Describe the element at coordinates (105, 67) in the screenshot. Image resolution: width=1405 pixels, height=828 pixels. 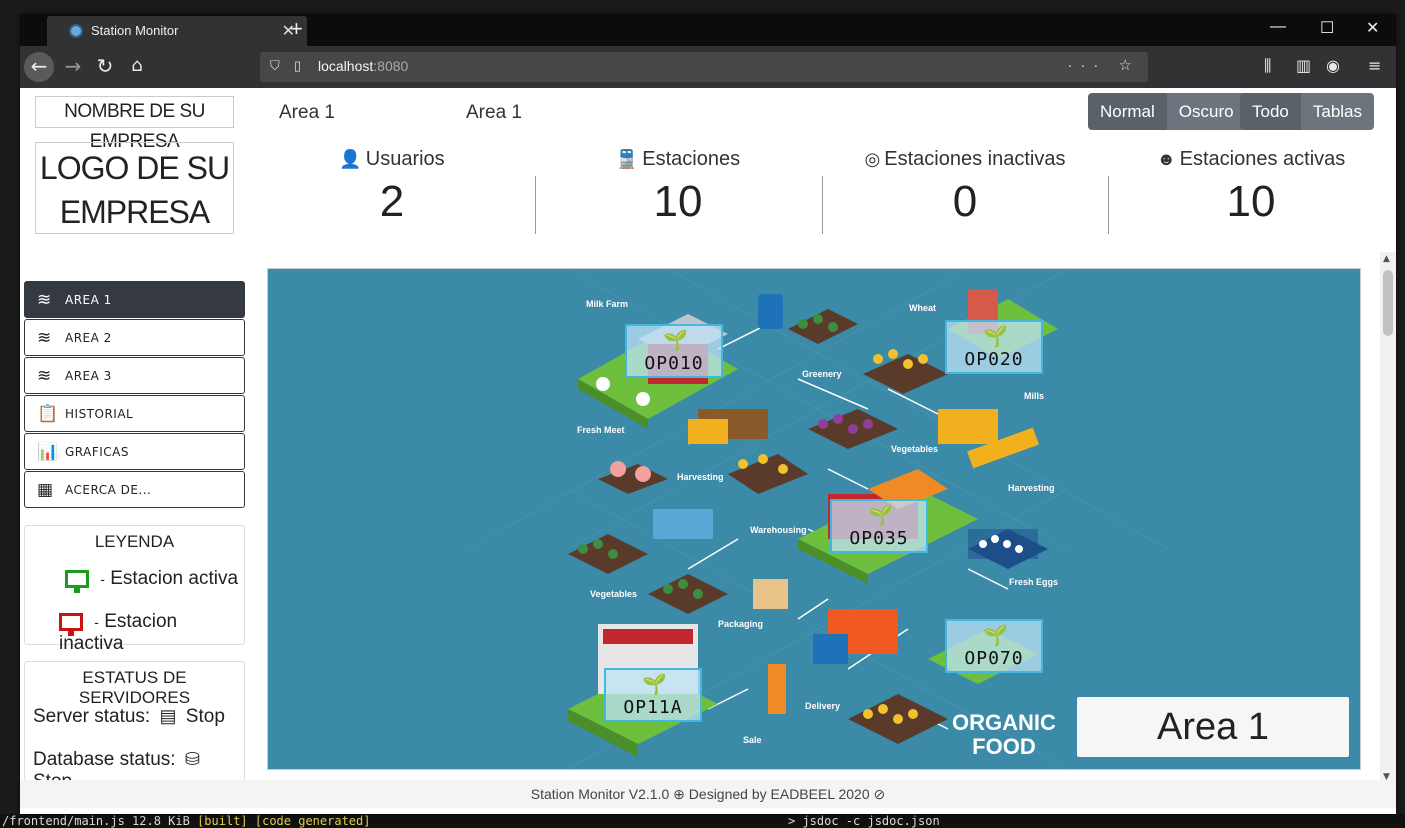
I see `reload-button: ↻` at that location.